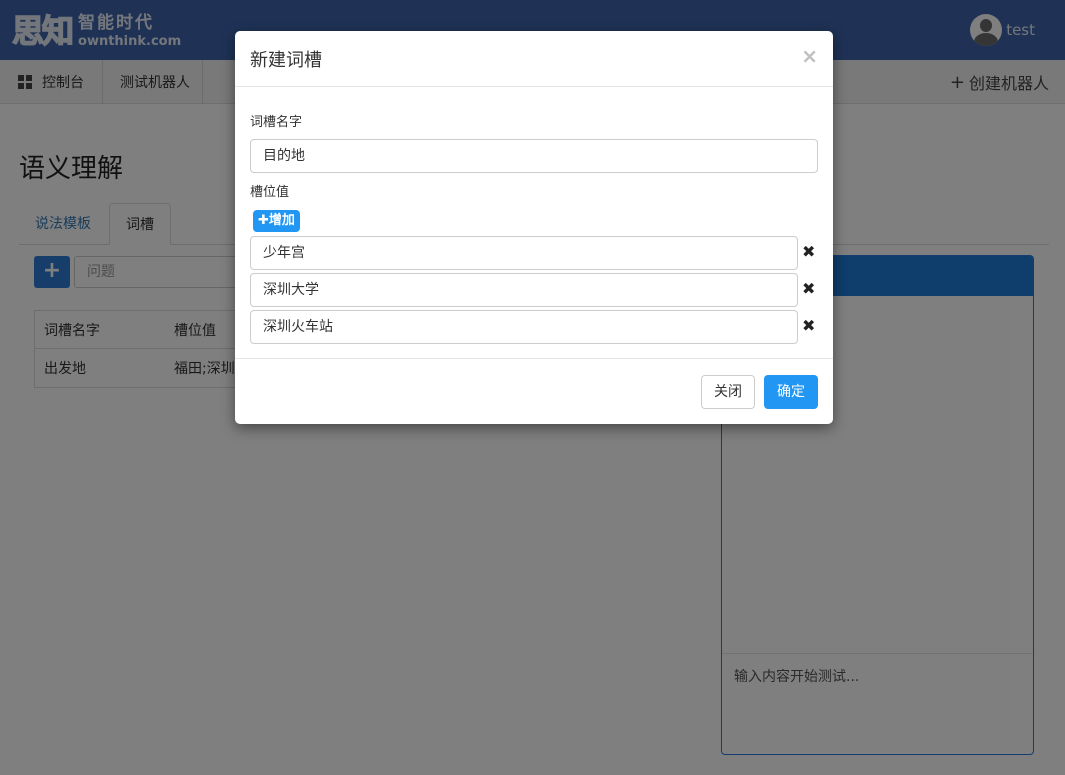 This screenshot has height=775, width=1065. What do you see at coordinates (524, 327) in the screenshot?
I see `slot-value-input: 深圳火车站` at bounding box center [524, 327].